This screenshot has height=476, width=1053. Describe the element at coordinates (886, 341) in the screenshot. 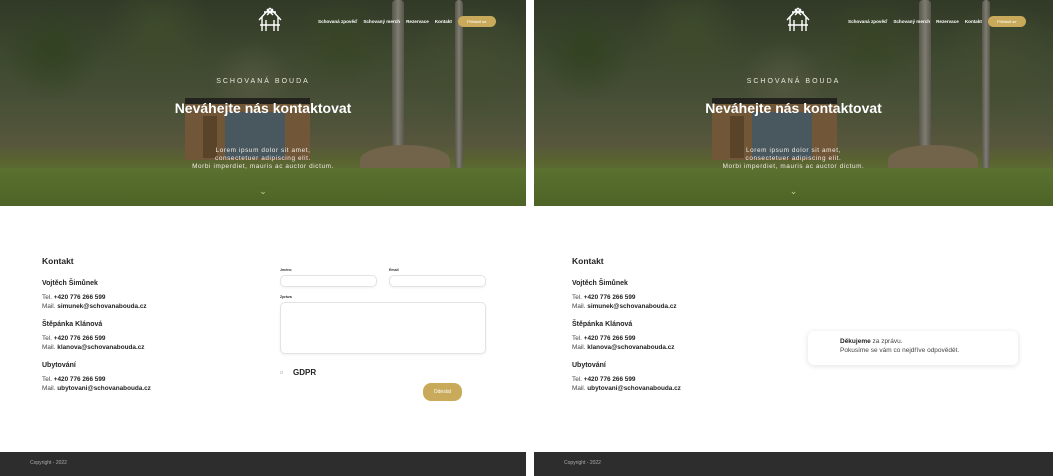

I see `thank-you-rest: za zprávu.` at that location.